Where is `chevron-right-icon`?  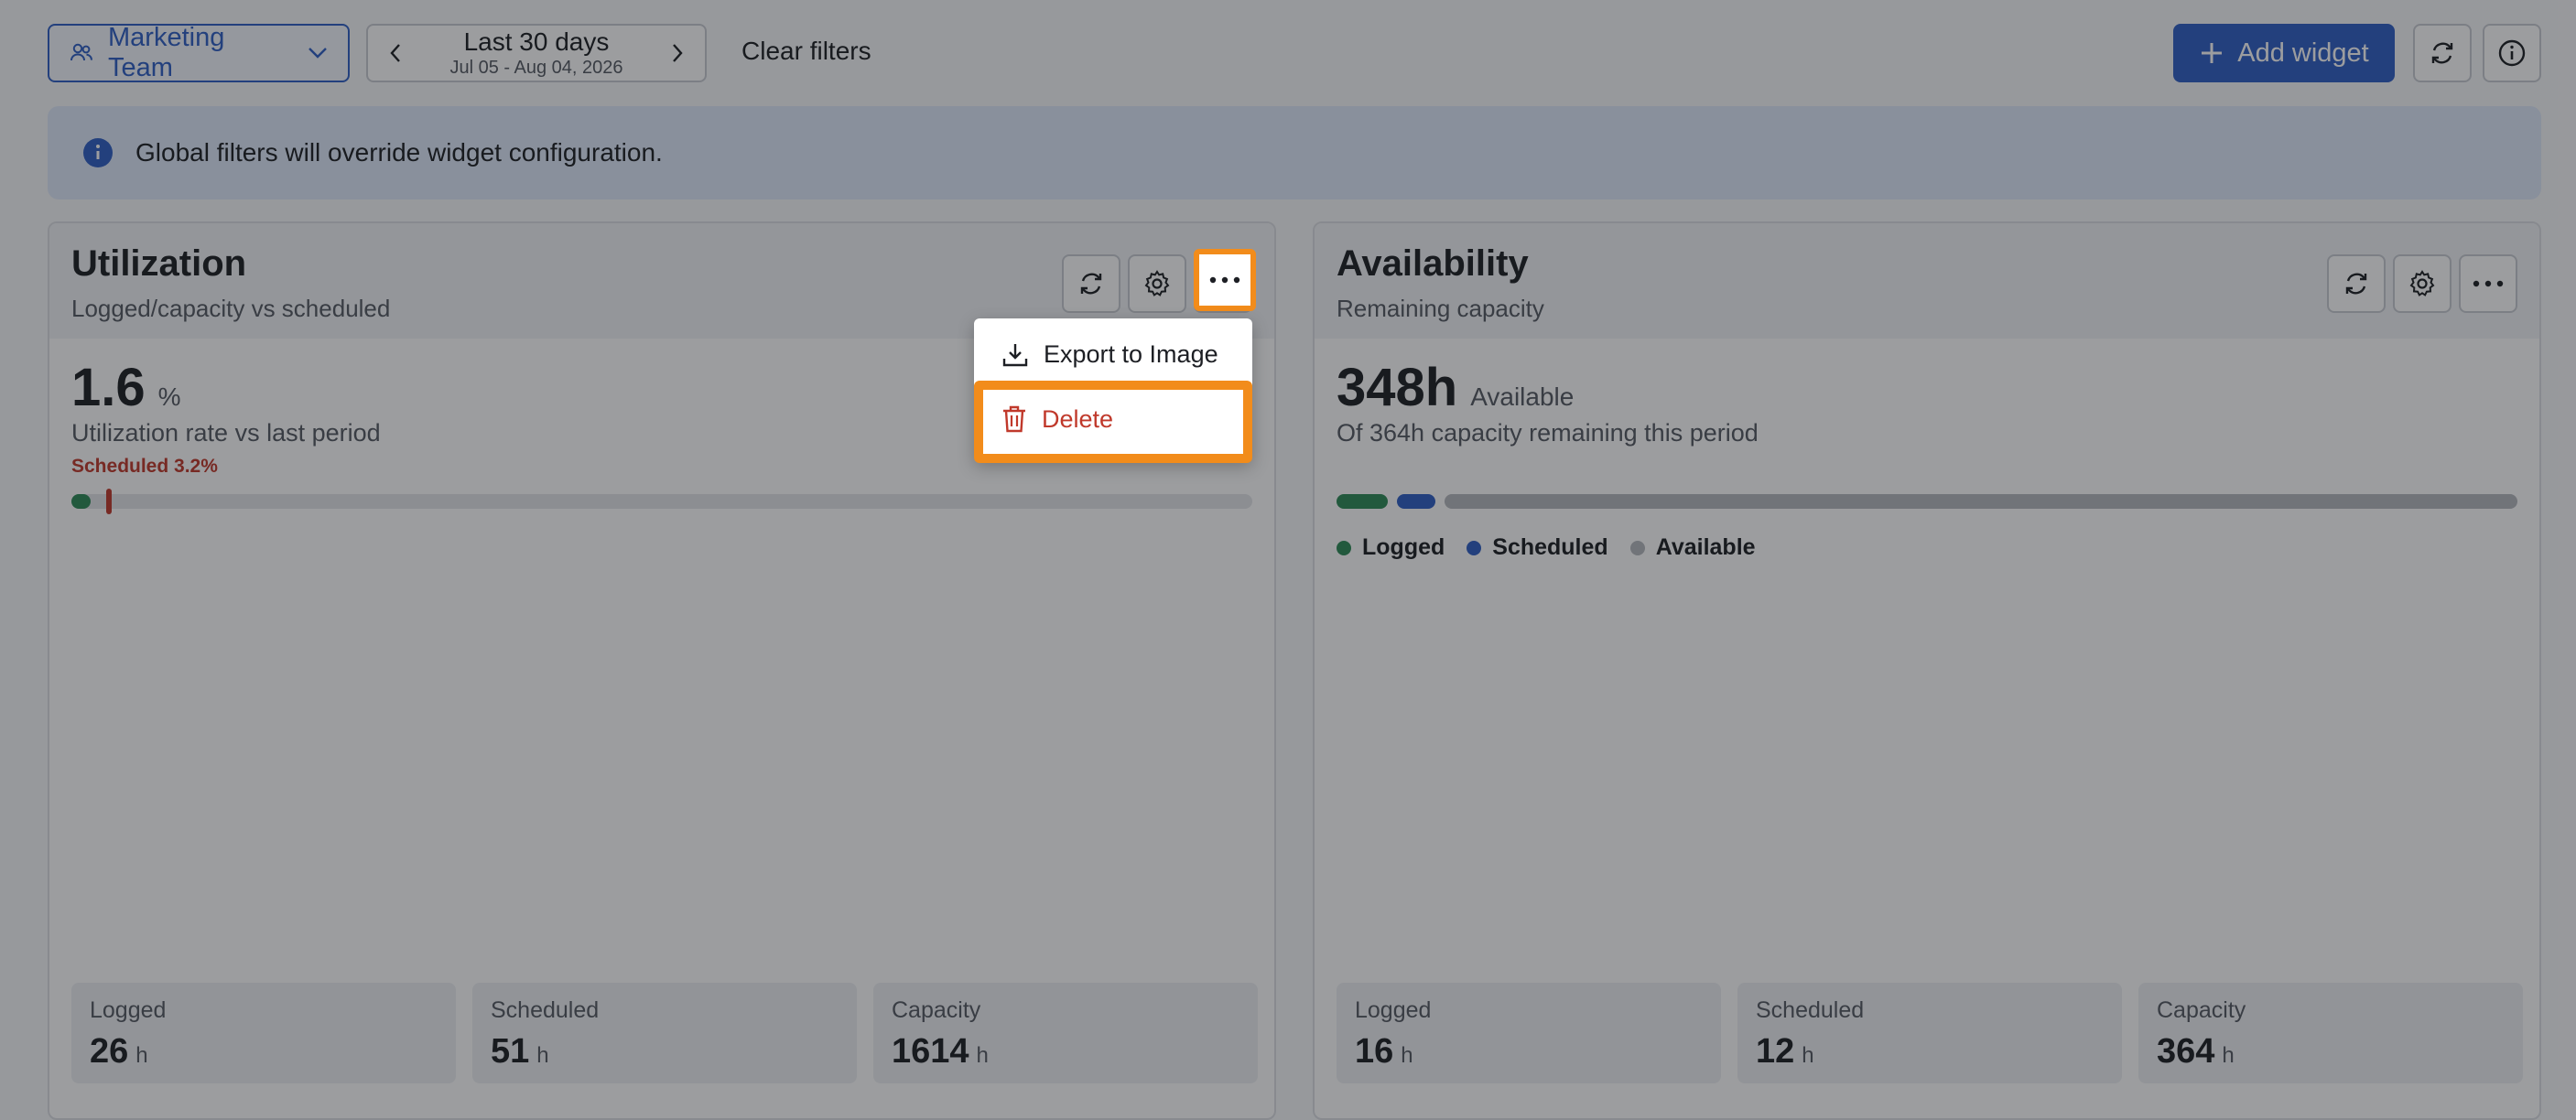
chevron-right-icon is located at coordinates (678, 53).